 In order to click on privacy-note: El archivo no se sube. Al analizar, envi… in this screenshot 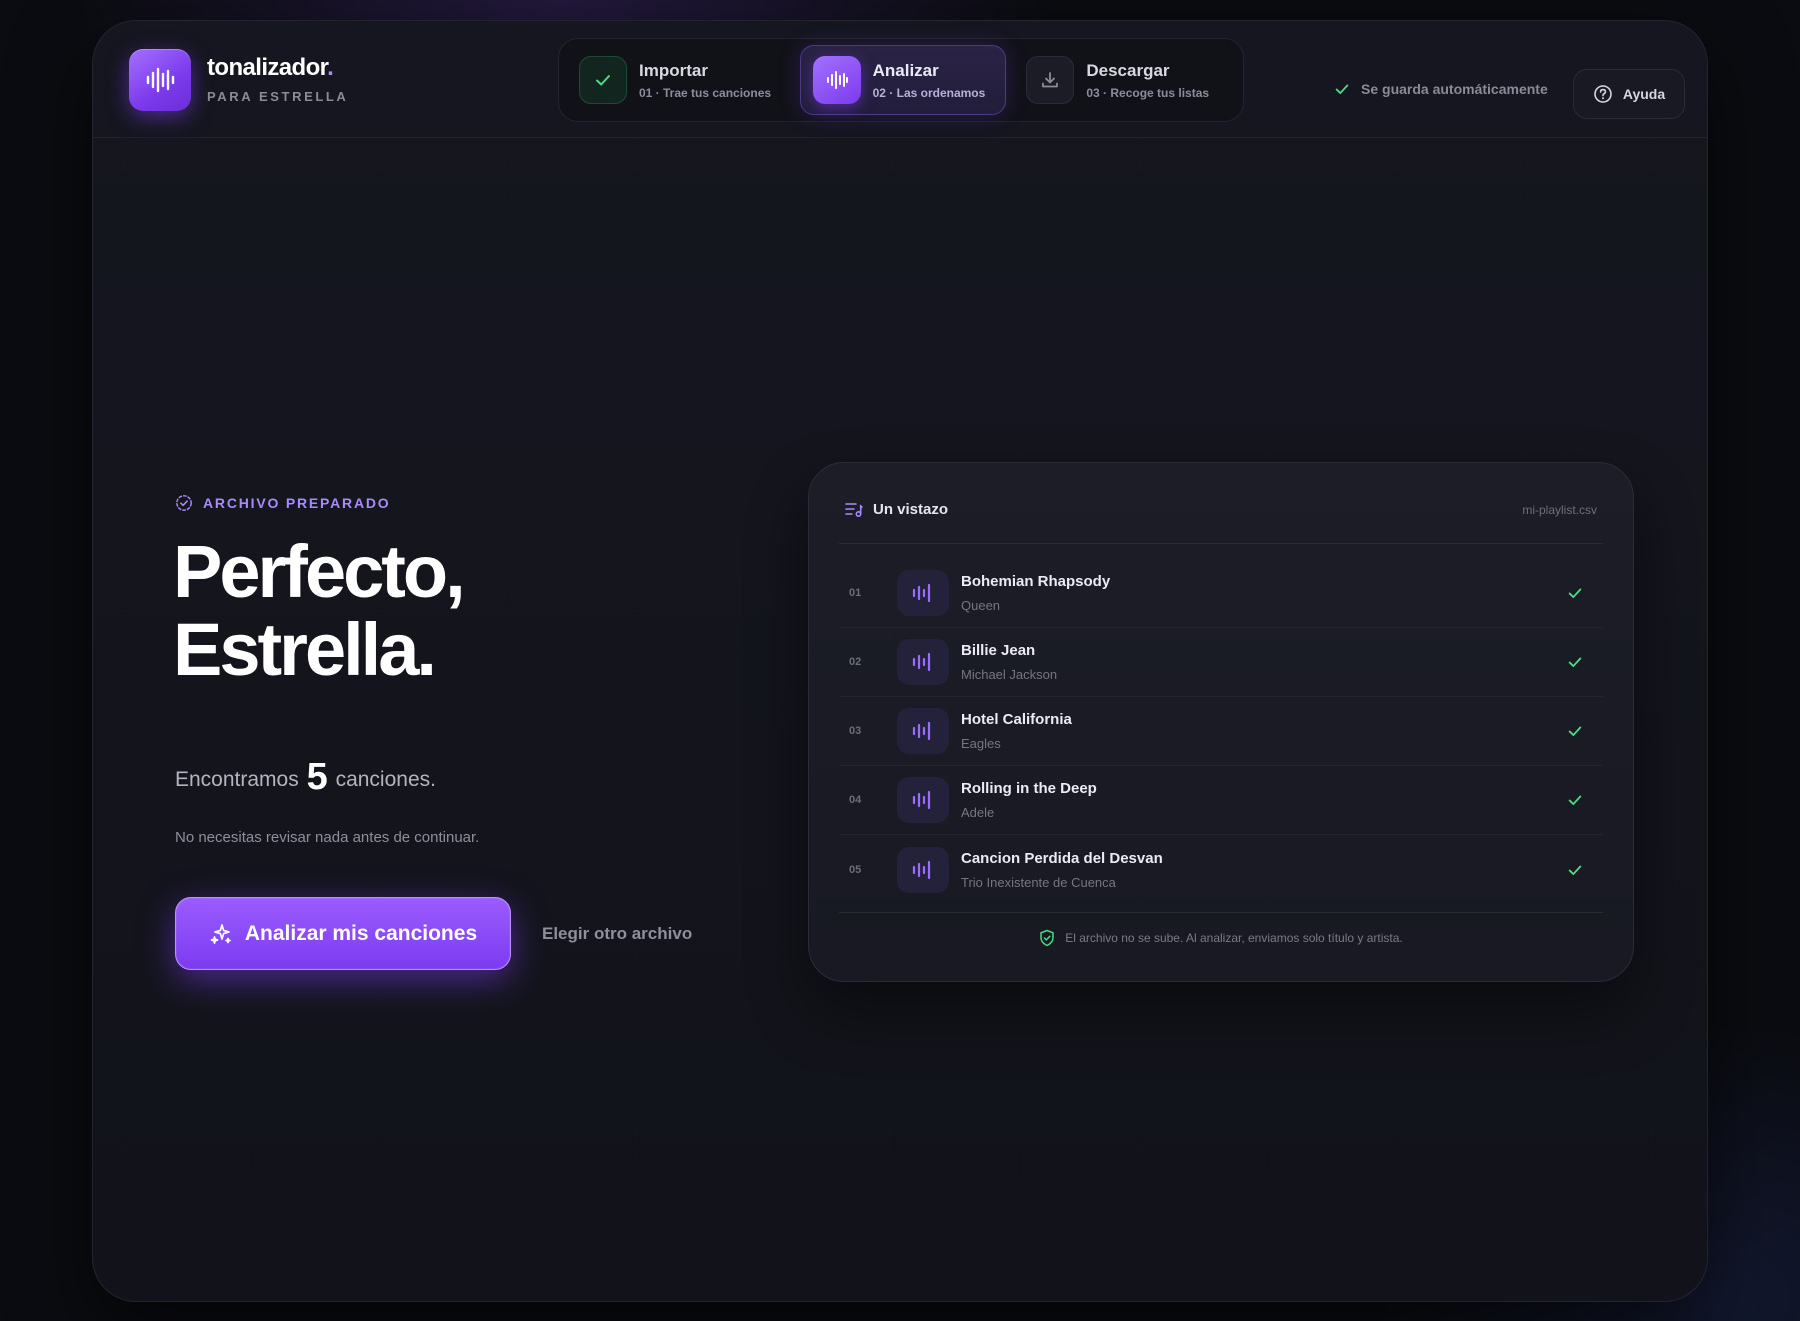, I will do `click(1221, 938)`.